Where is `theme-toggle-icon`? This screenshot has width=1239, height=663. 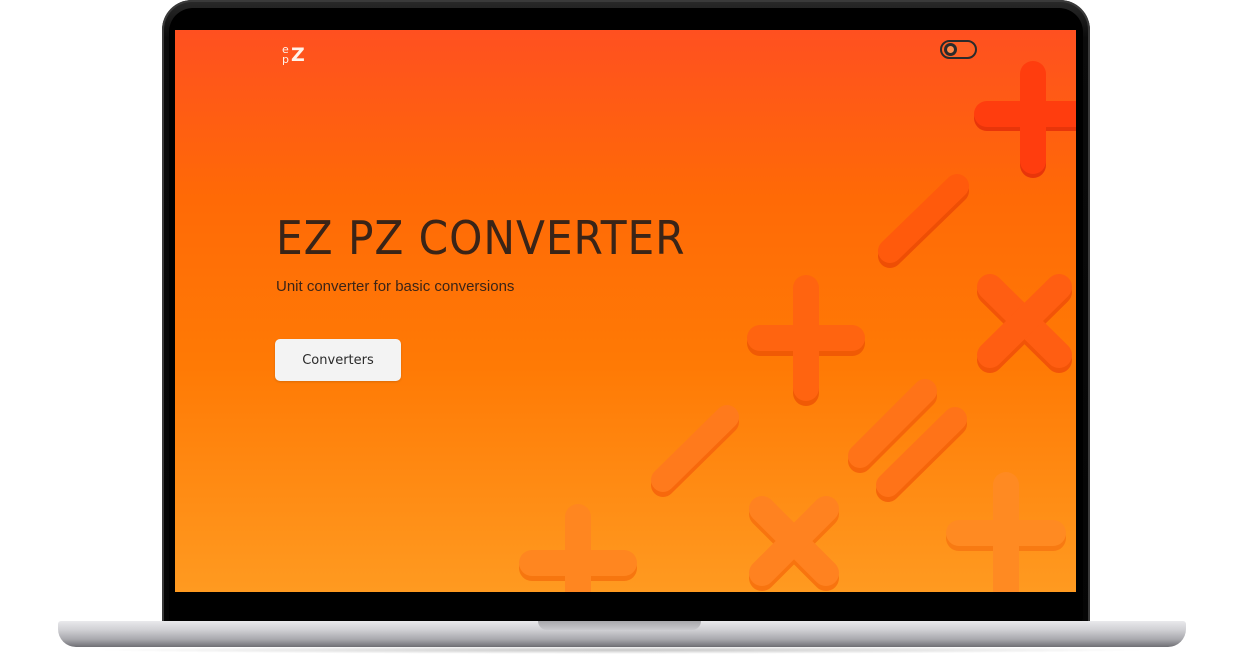 theme-toggle-icon is located at coordinates (950, 49).